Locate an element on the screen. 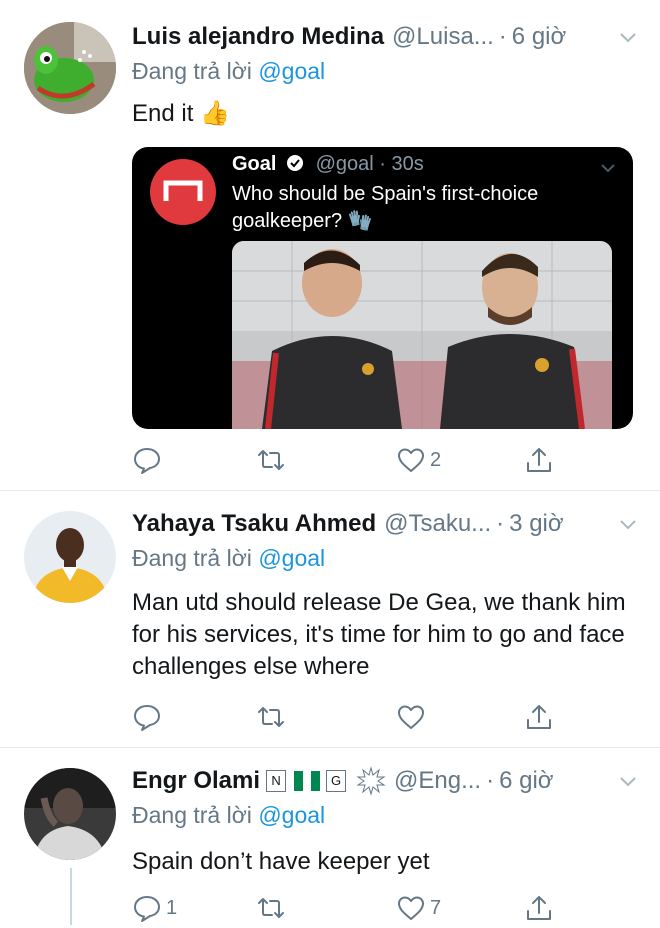 The height and width of the screenshot is (928, 660). tweet-header: Yahaya Tsaku Ahmed @Tsaku... · 3 giờ is located at coordinates (385, 524).